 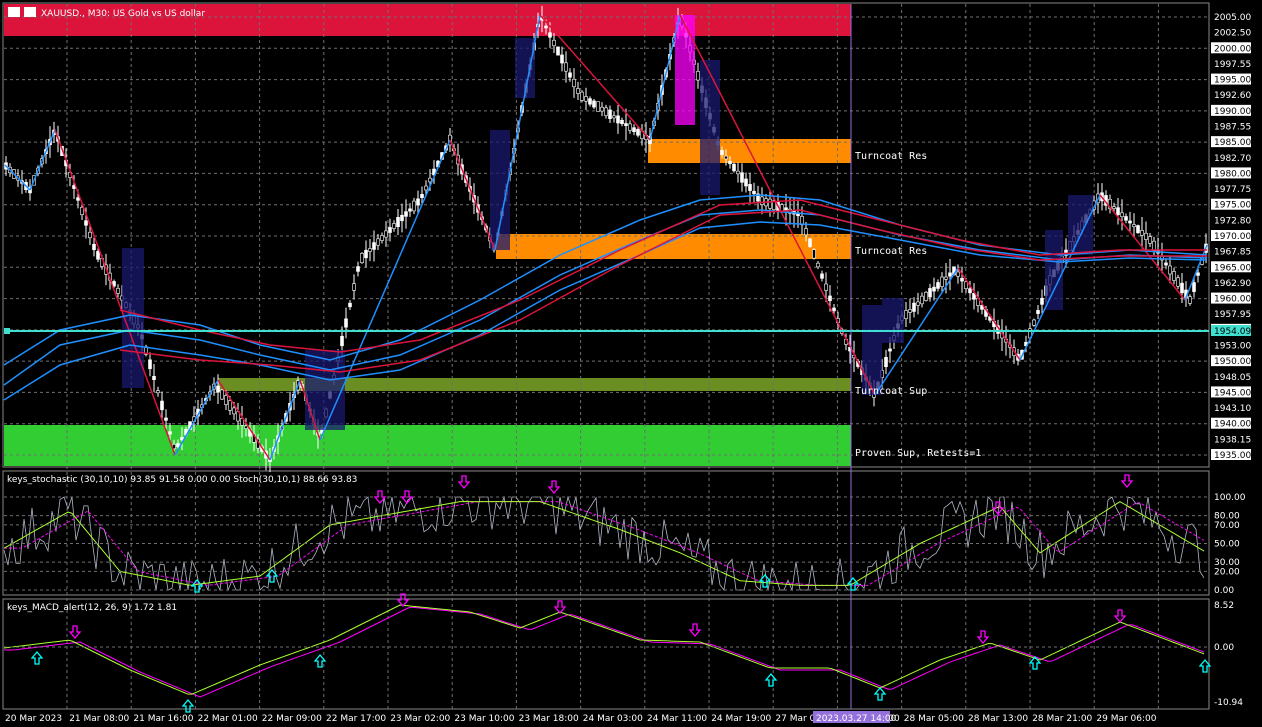 What do you see at coordinates (30, 12) in the screenshot?
I see `chart-symbol-icon` at bounding box center [30, 12].